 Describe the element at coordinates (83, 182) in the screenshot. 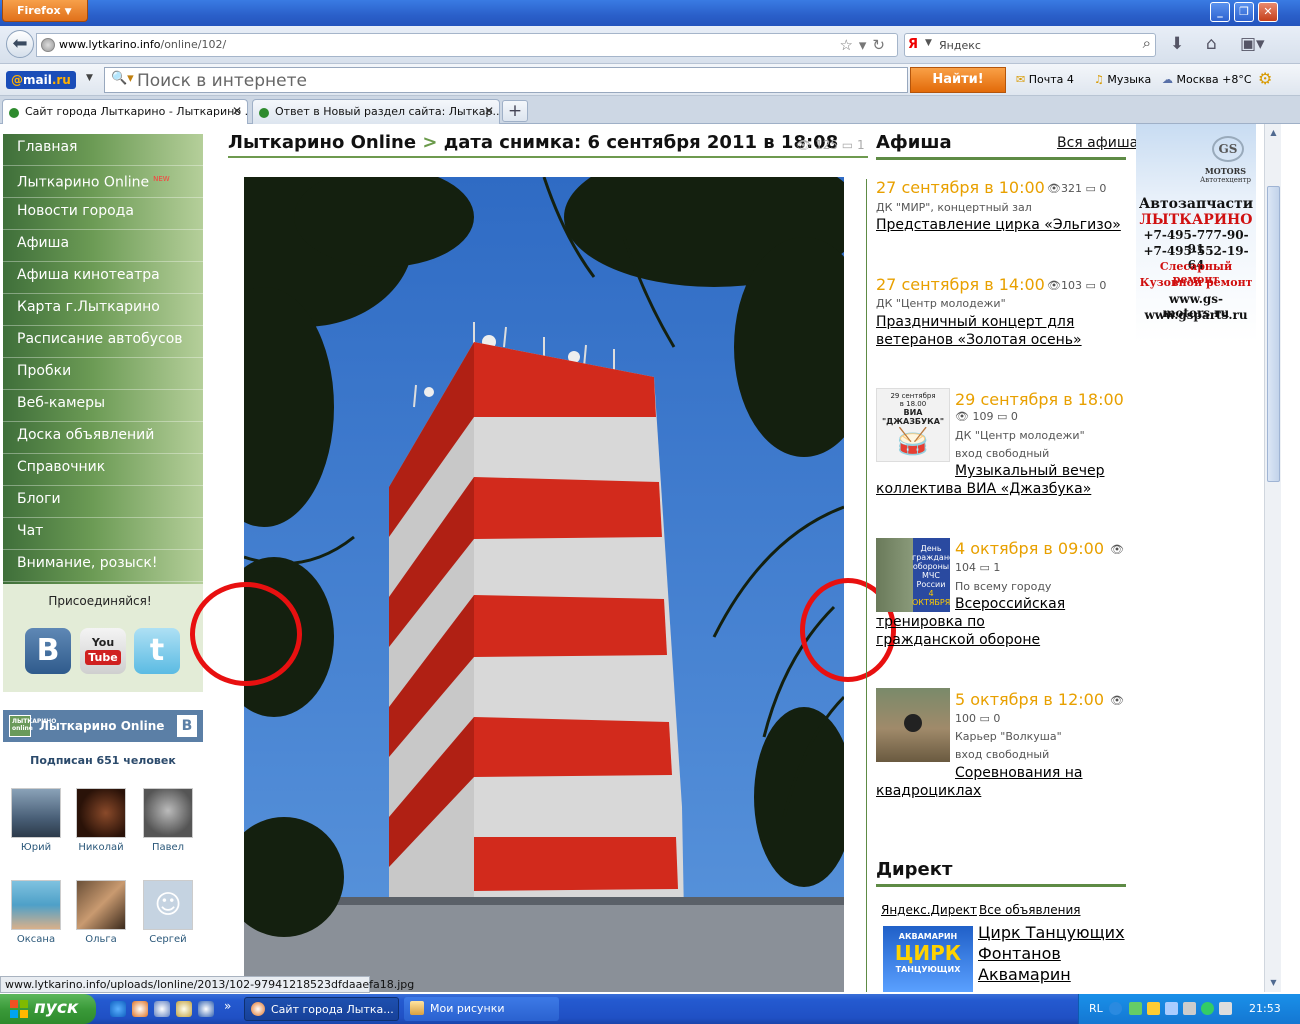

I see `menu-item-label: Лыткарино Online` at that location.